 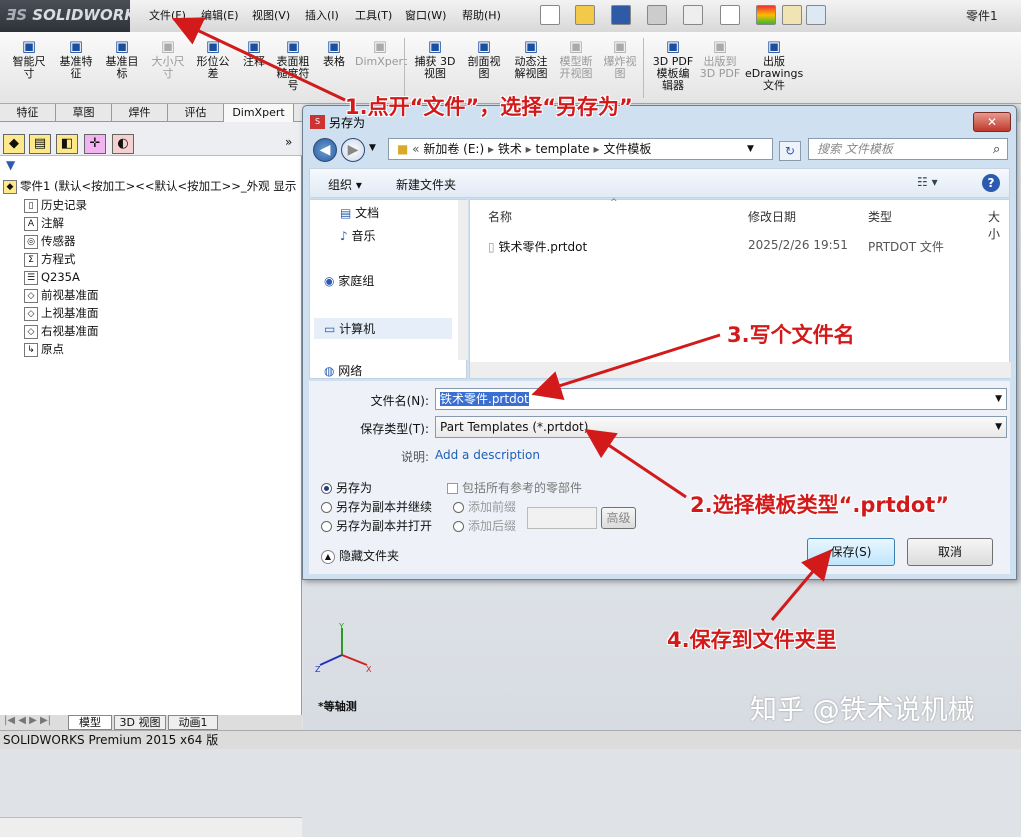 I want to click on rebuild-icon, so click(x=766, y=15).